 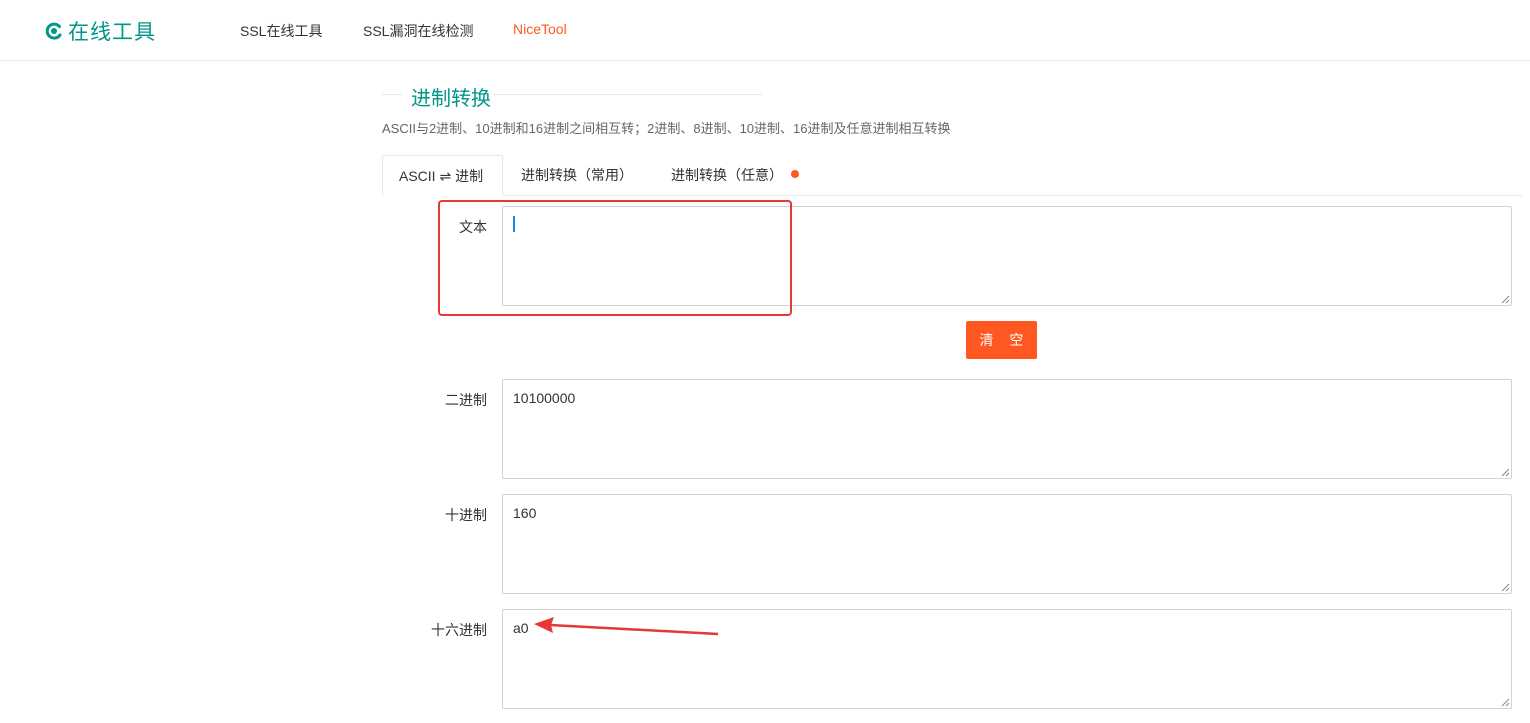 I want to click on text-label: 文本, so click(x=473, y=227).